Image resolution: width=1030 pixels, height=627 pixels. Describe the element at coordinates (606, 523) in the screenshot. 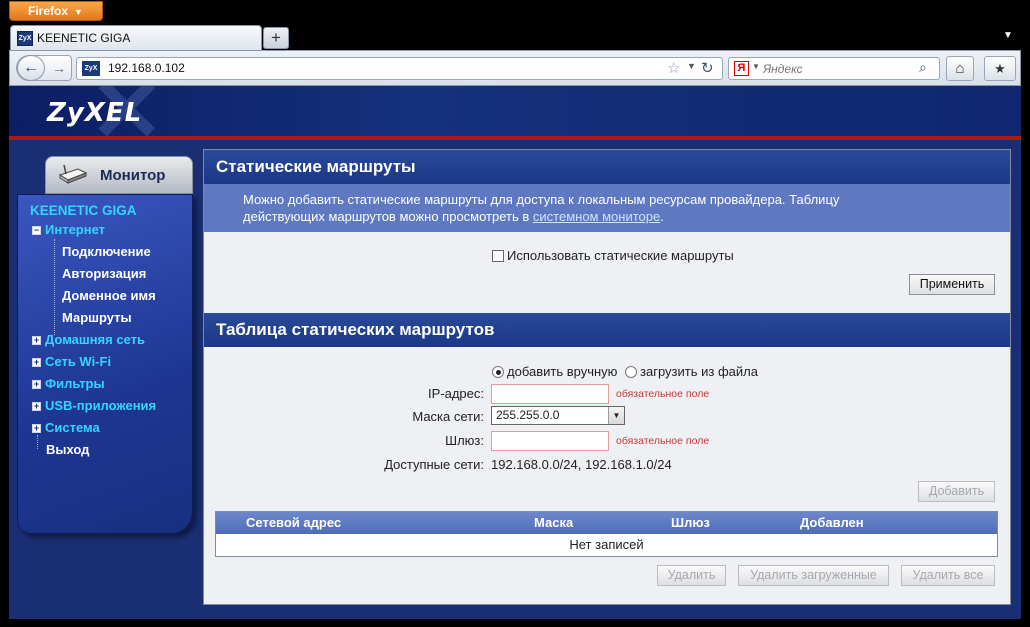

I see `table-header: Сетевой адрес Маска Шлюз Добавлен` at that location.